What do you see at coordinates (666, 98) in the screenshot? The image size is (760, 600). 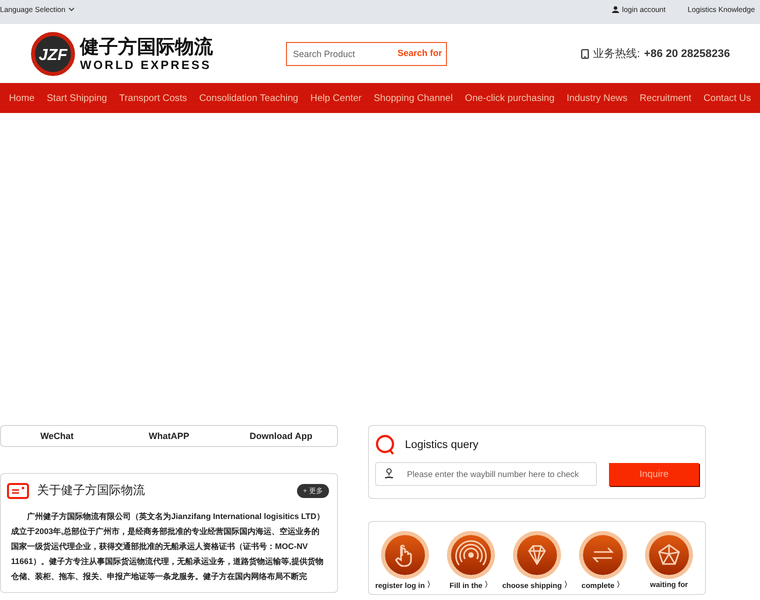 I see `nav-link: Recruitment` at bounding box center [666, 98].